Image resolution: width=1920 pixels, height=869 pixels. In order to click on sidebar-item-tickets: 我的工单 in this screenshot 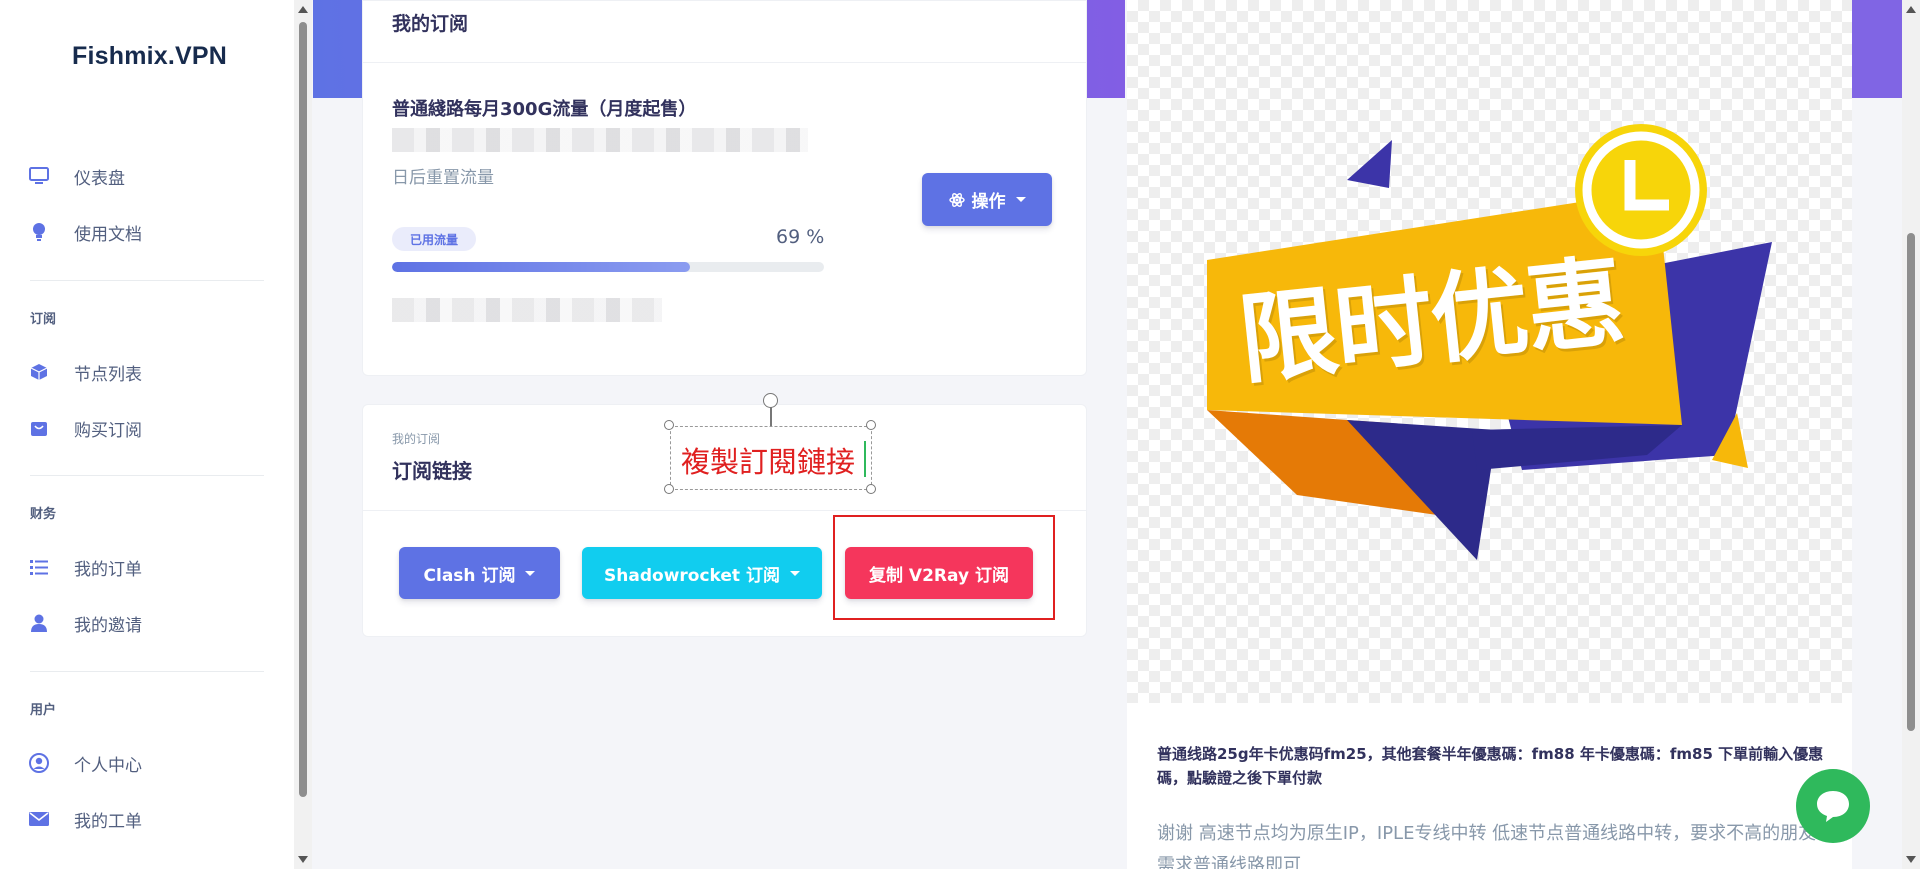, I will do `click(85, 819)`.